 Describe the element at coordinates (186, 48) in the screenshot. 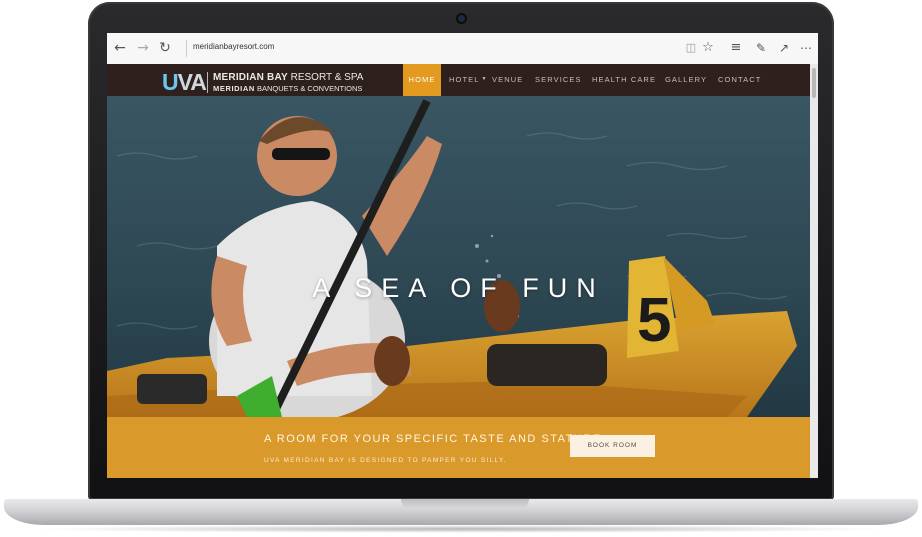

I see `address-separator` at that location.